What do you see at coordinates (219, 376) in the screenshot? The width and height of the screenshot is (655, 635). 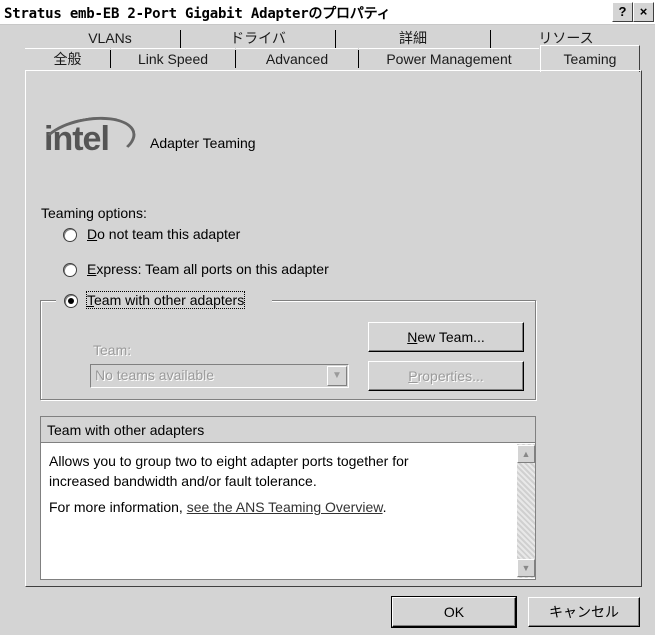 I see `team-select: No teams available ▼` at bounding box center [219, 376].